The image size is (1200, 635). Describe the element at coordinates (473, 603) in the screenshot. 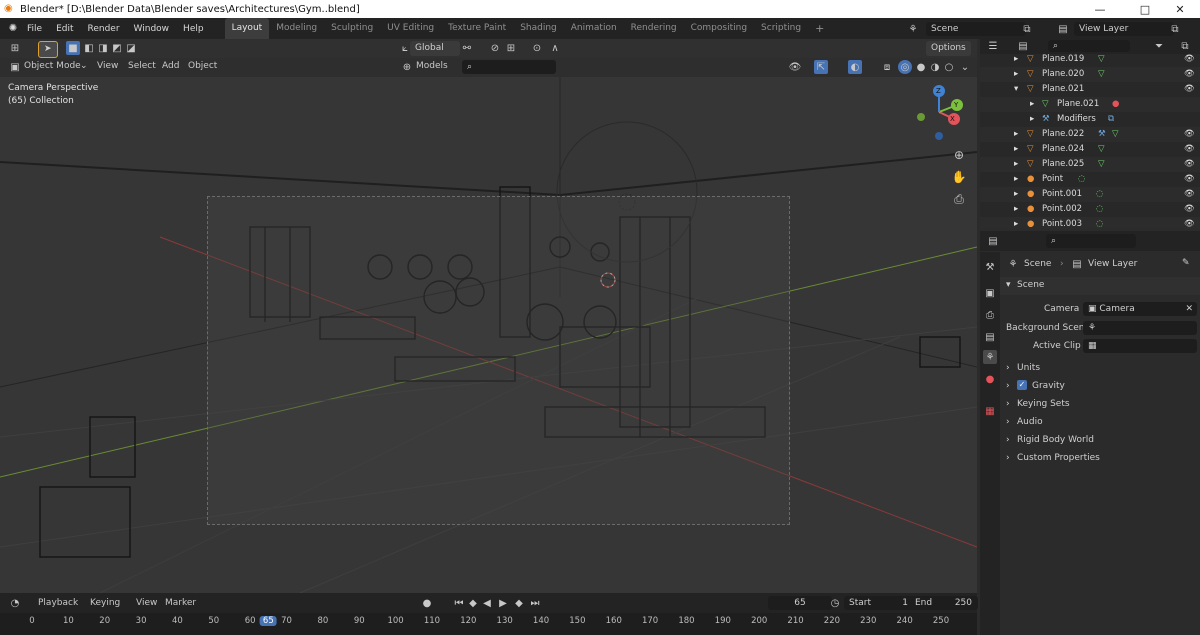

I see `prev-keyframe-icon: ◆` at that location.